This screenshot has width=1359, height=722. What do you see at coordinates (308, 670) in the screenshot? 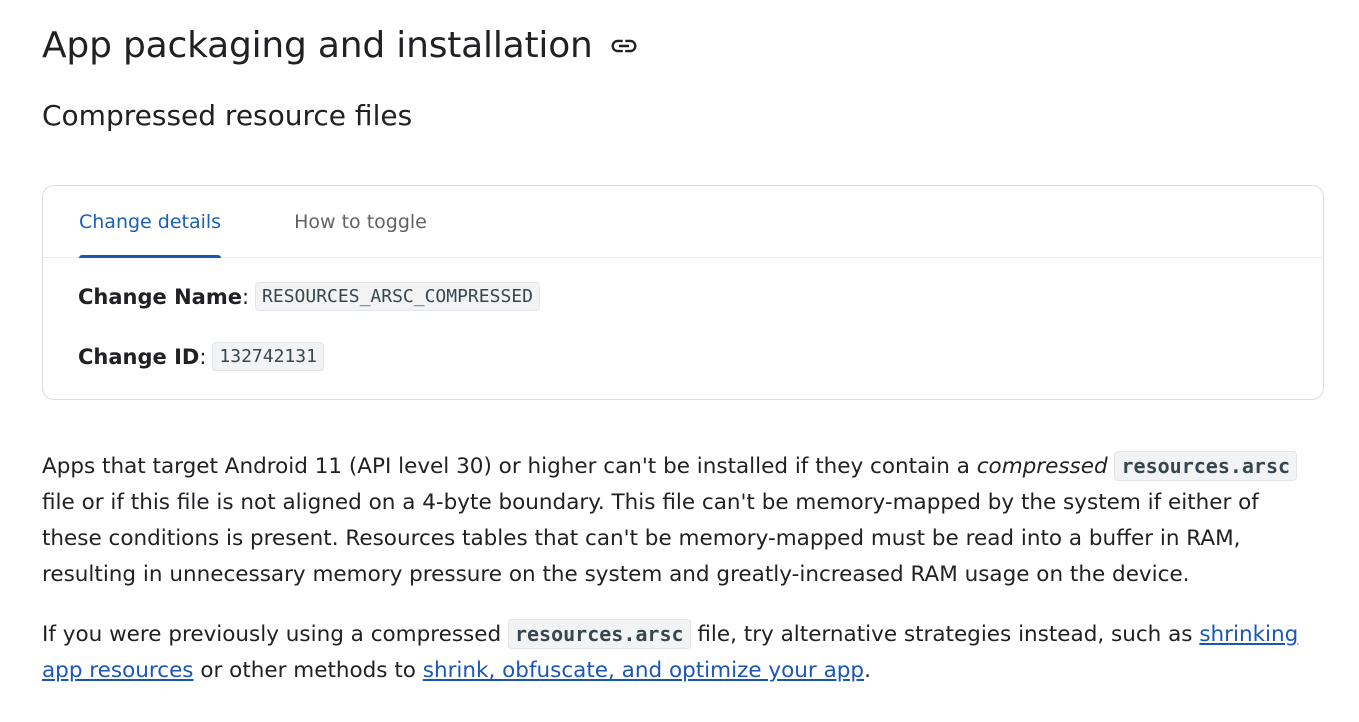
I see `p2-text-3: or other methods to` at bounding box center [308, 670].